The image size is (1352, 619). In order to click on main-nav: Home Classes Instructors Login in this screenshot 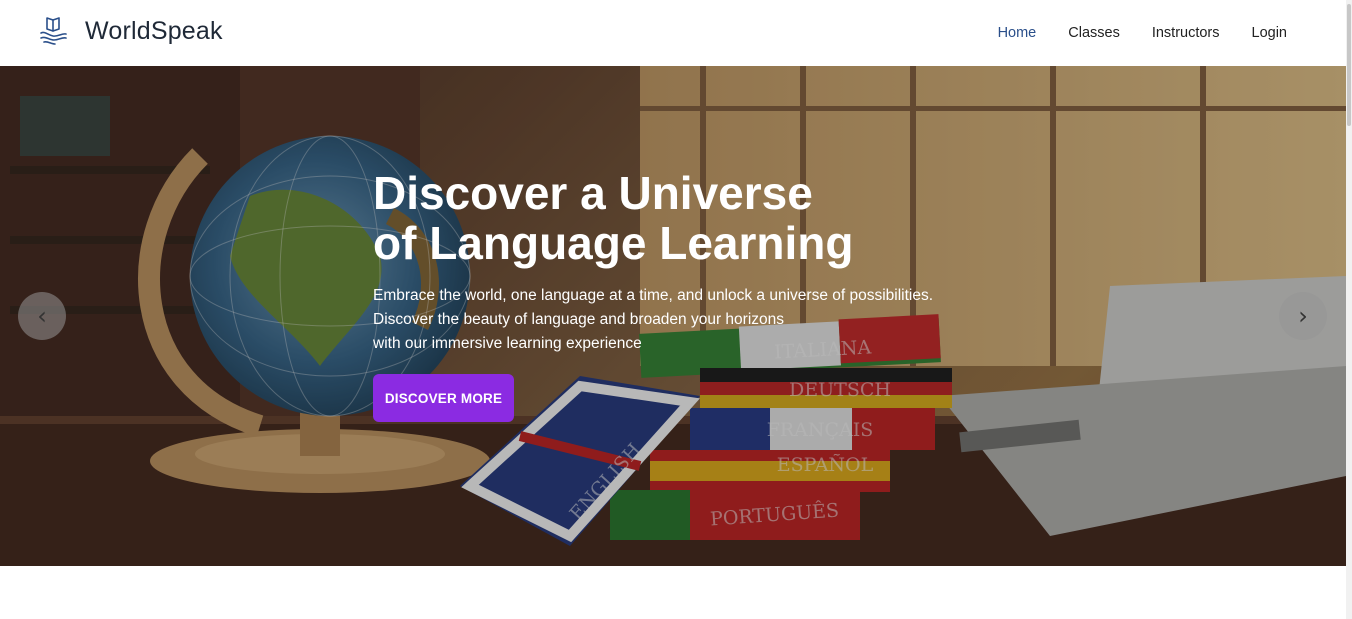, I will do `click(1126, 33)`.